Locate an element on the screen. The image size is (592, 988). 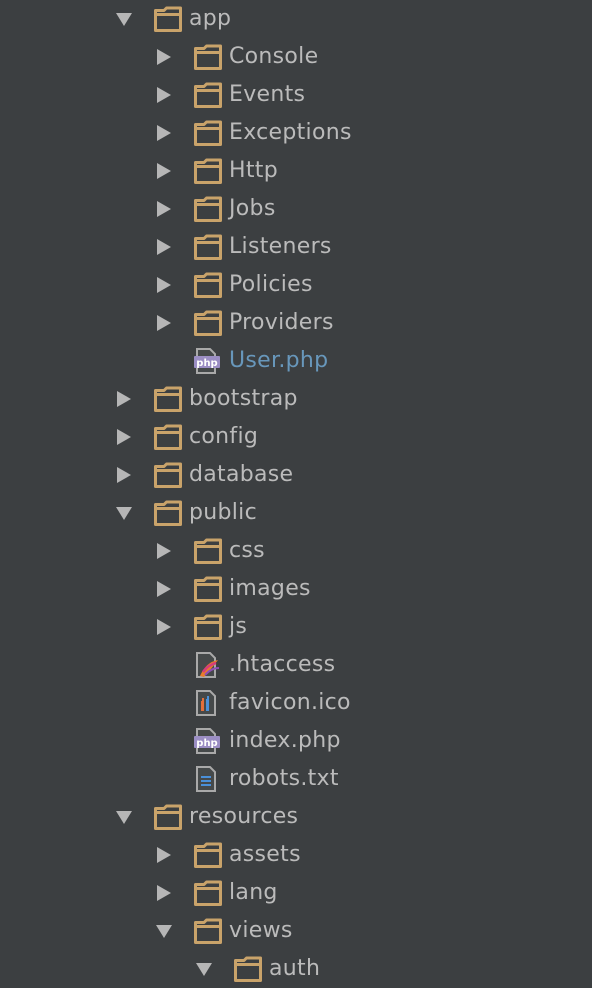
tree-folder-node: Policies is located at coordinates (296, 285).